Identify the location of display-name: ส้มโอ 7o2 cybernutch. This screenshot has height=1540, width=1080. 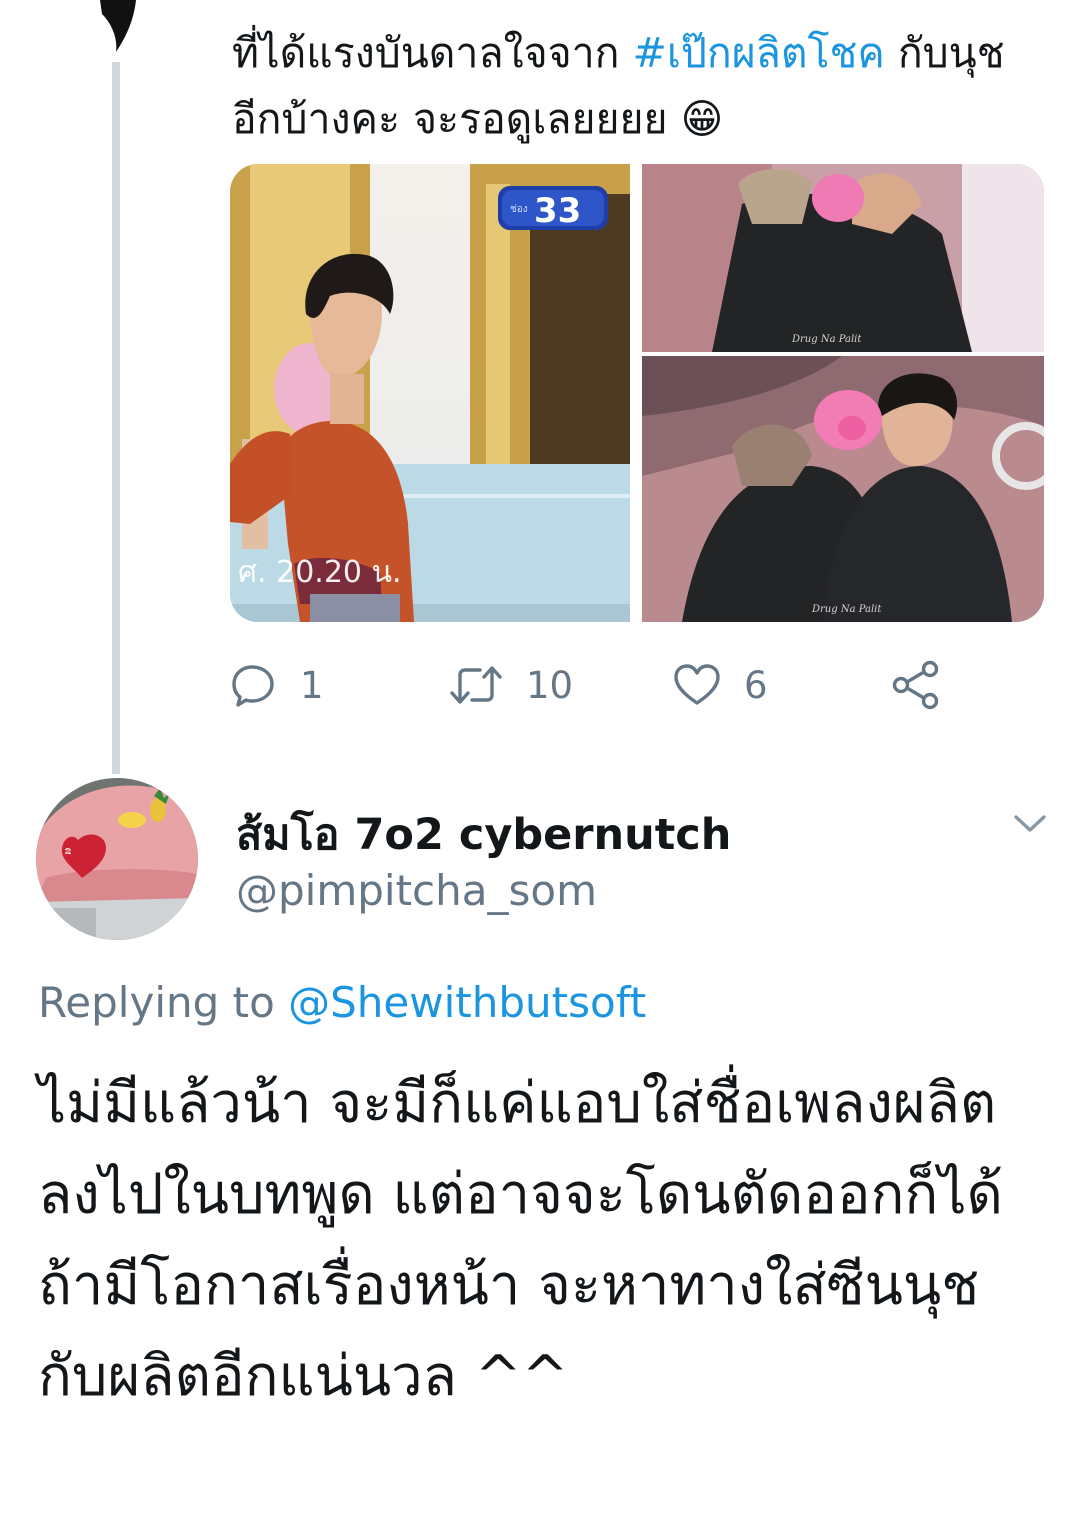
(483, 834).